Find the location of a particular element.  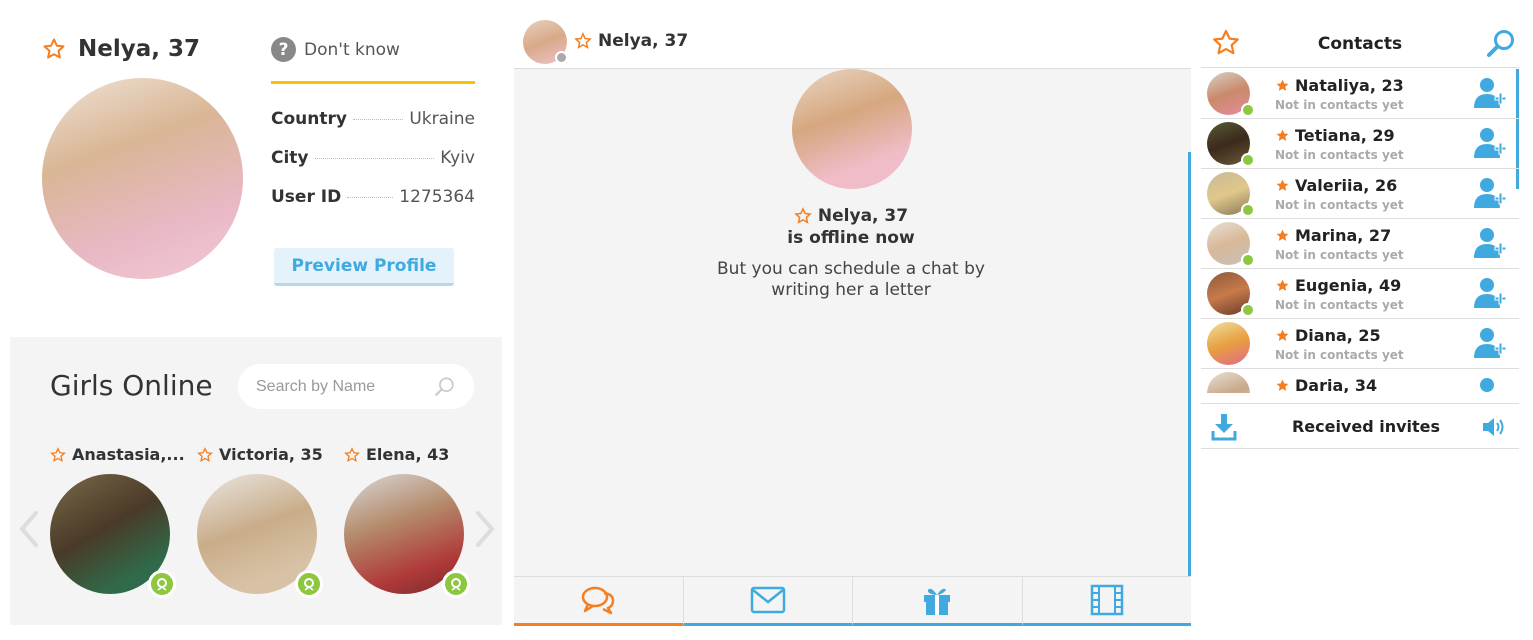

contact-name: Marina, 27 is located at coordinates (1343, 235).